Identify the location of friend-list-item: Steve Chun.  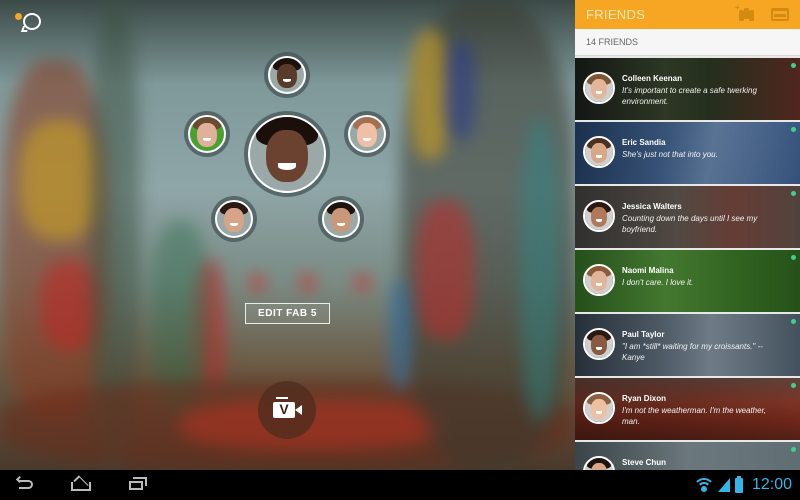
(687, 456).